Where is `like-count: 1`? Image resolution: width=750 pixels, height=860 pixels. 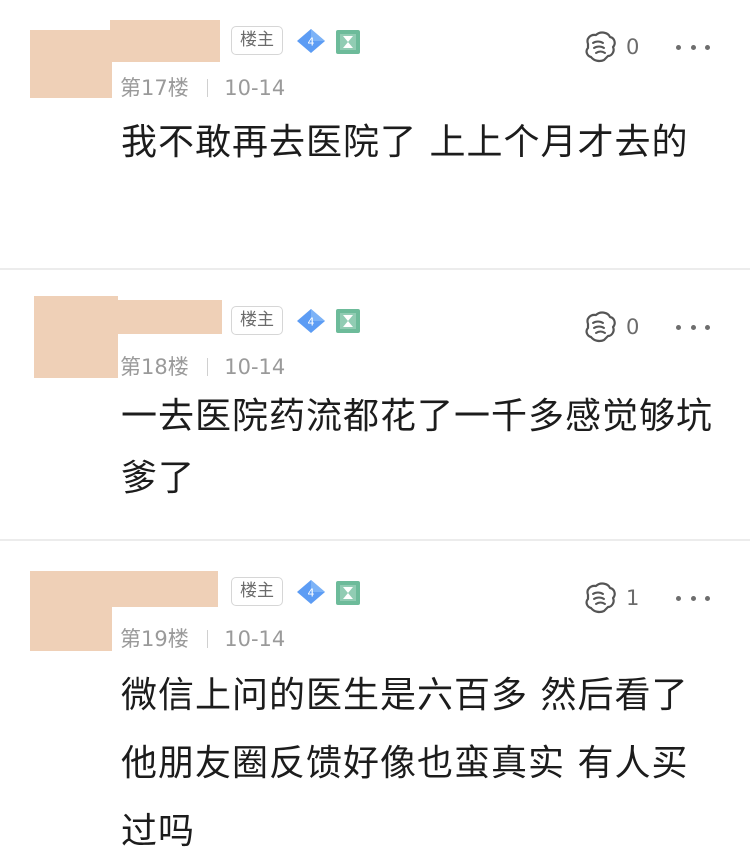
like-count: 1 is located at coordinates (633, 598).